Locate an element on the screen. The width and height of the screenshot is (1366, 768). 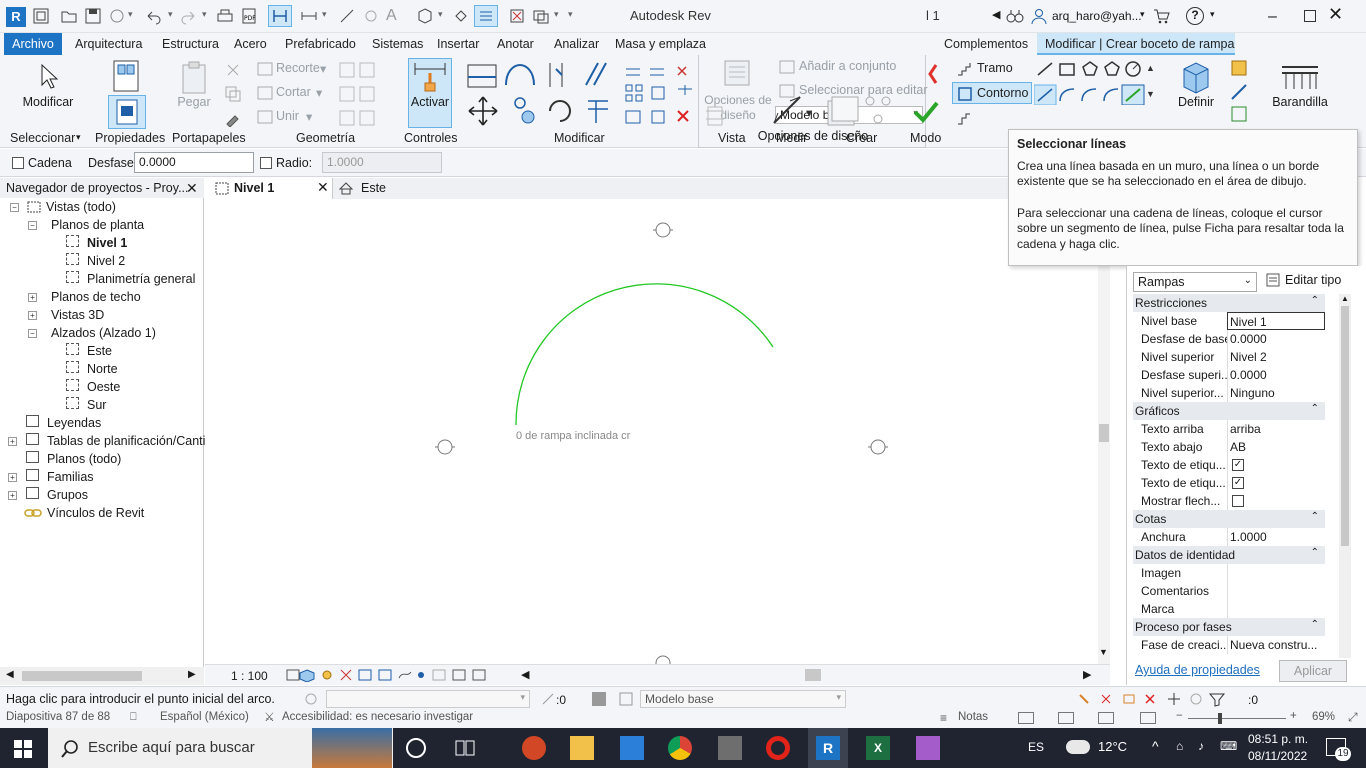
opera-icon is located at coordinates (778, 748).